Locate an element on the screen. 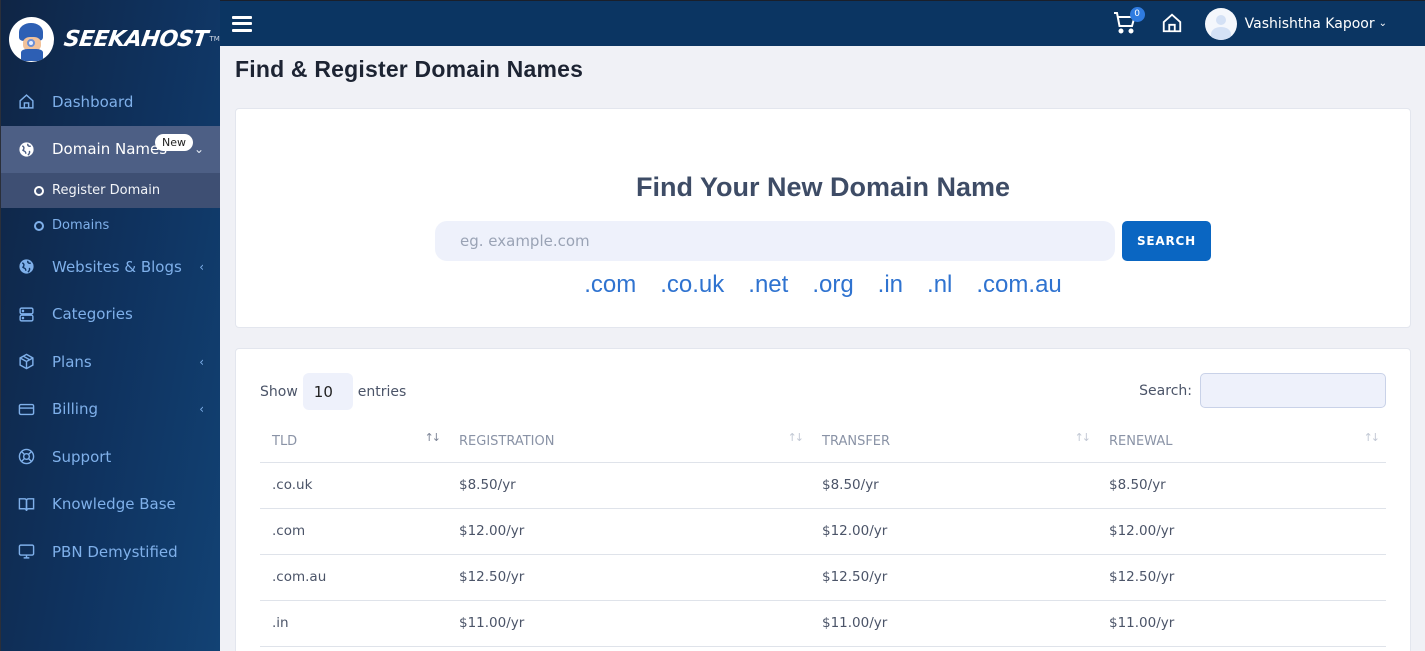 The height and width of the screenshot is (651, 1425). sidebar-subitem-register-domain: Register Domain is located at coordinates (110, 190).